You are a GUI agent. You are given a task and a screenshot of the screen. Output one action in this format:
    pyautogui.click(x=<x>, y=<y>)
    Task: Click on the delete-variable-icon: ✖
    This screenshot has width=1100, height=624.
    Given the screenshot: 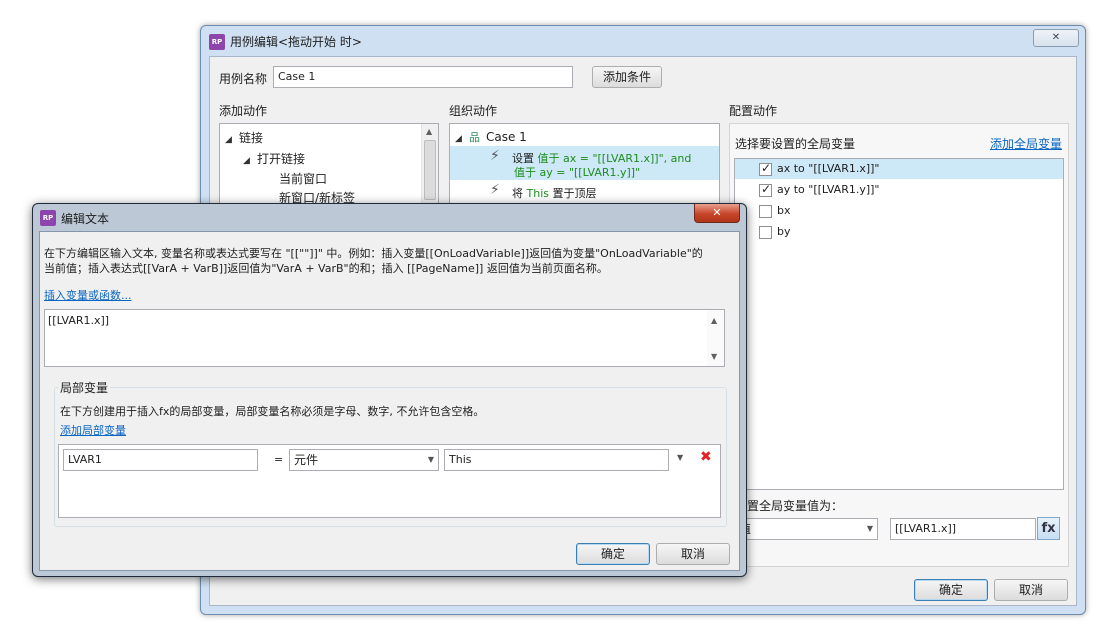 What is the action you would take?
    pyautogui.click(x=706, y=457)
    